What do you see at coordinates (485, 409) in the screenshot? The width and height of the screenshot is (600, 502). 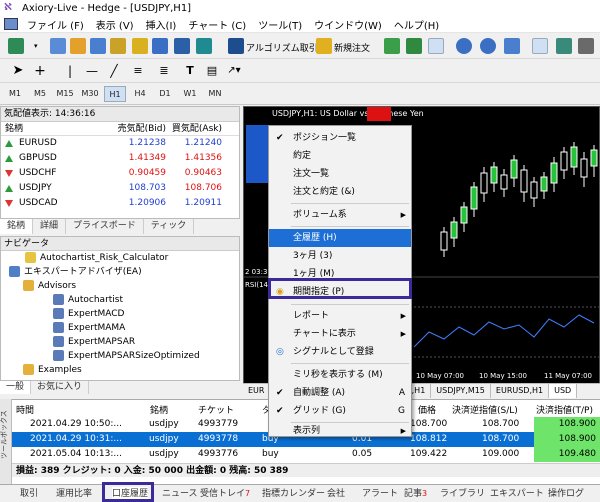 I see `col-sl: 決済逆指値(S/L)` at bounding box center [485, 409].